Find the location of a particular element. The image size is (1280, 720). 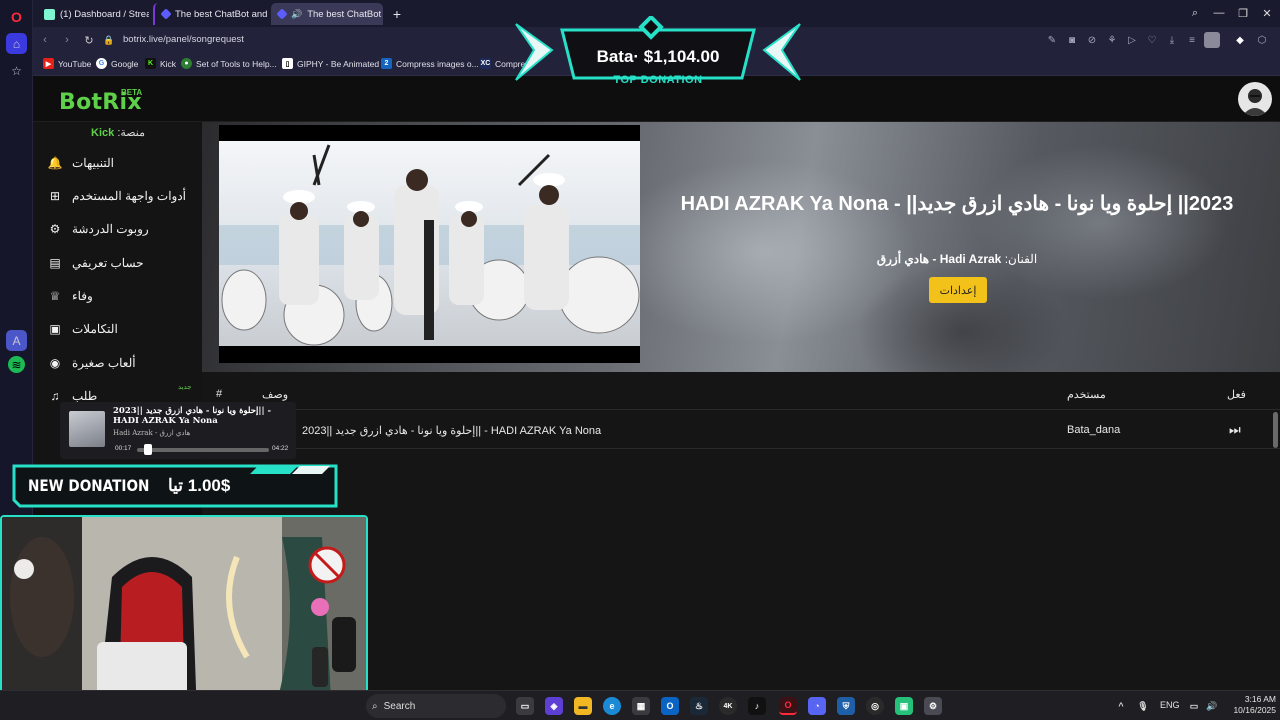

task-view-icon: ▭ is located at coordinates (525, 706).